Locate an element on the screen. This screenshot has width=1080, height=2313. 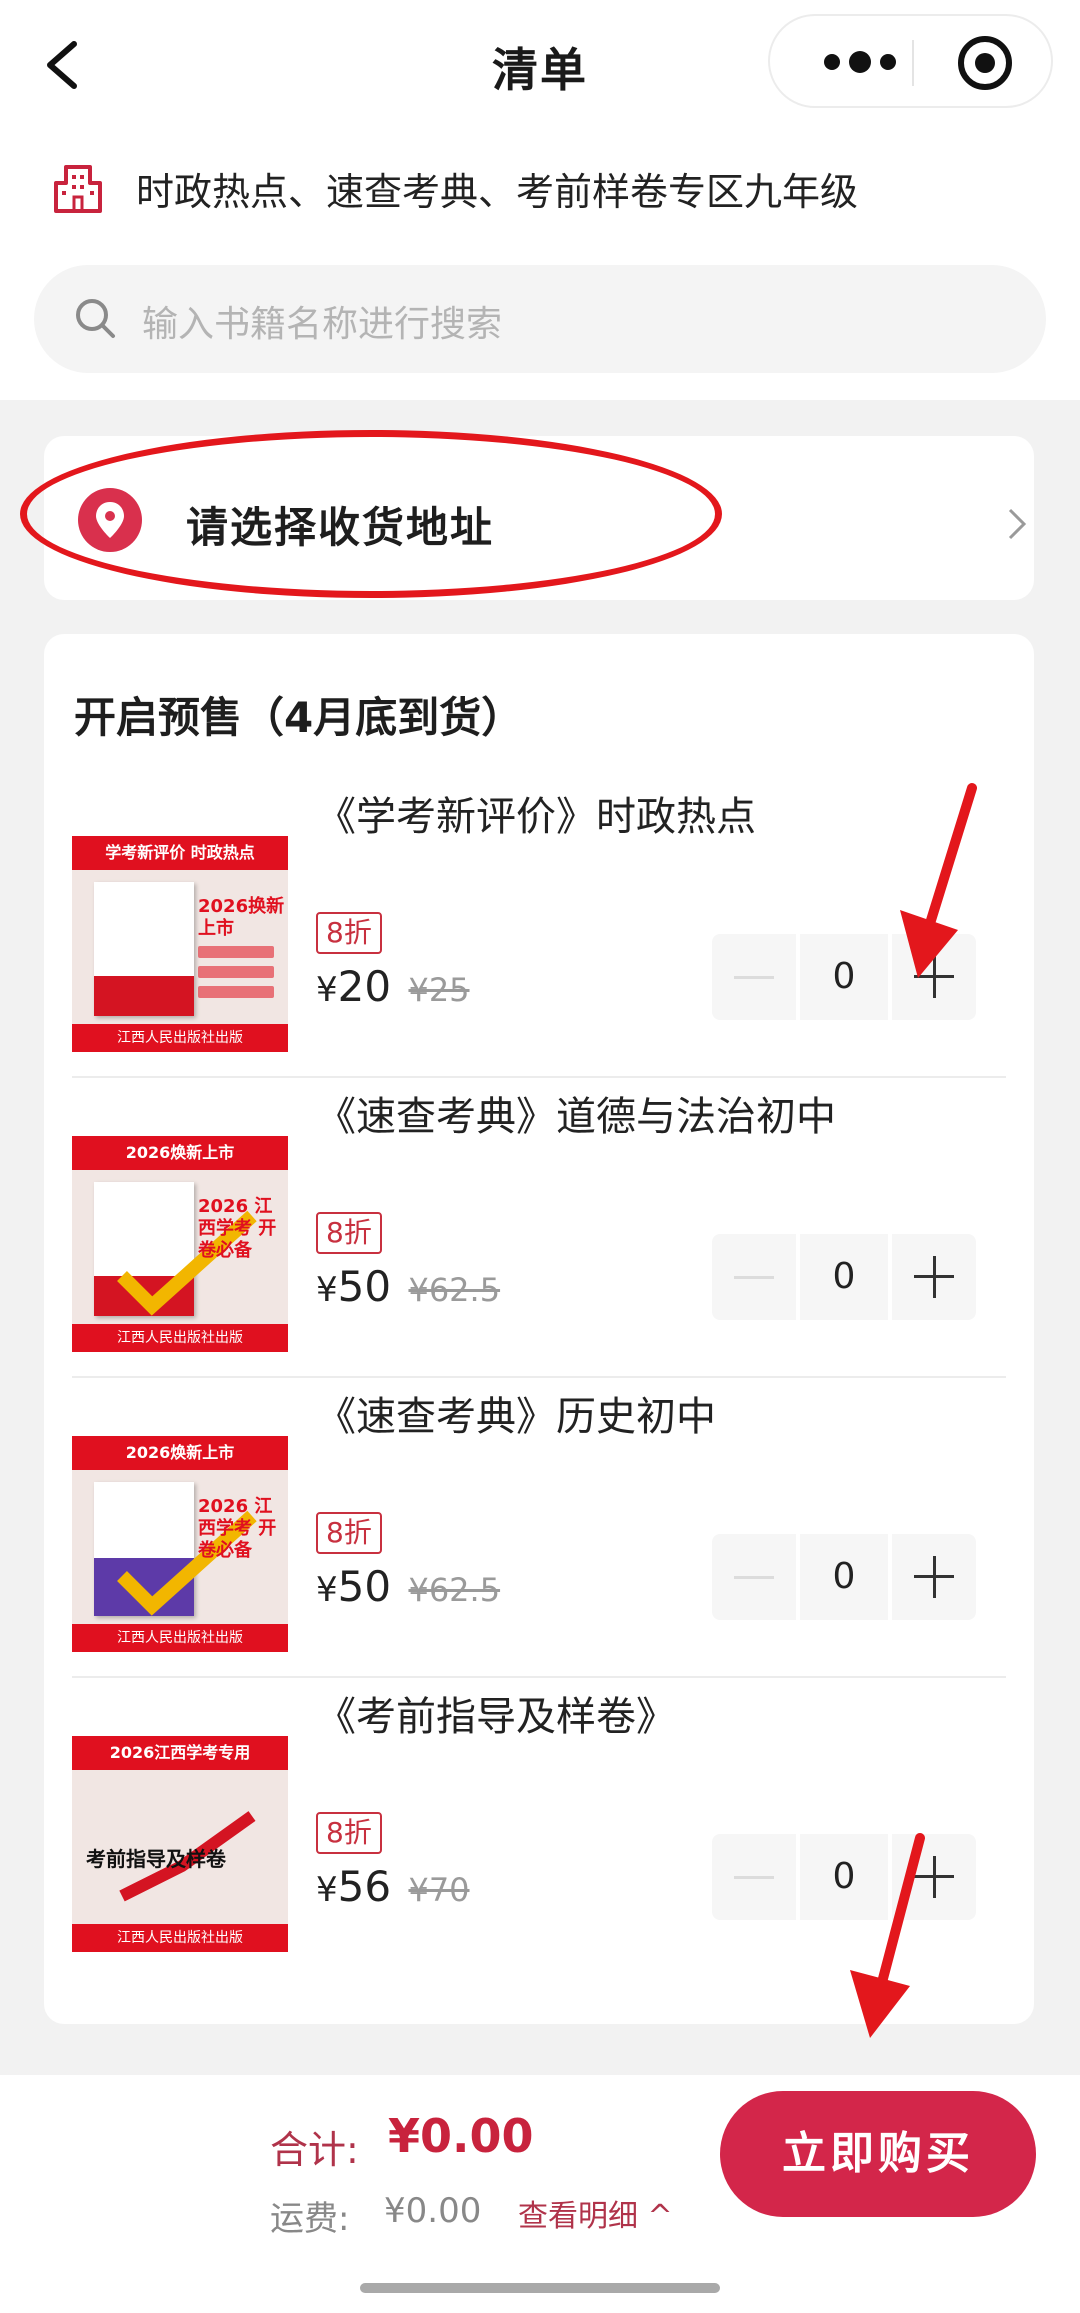
capsule-divider is located at coordinates (913, 63).